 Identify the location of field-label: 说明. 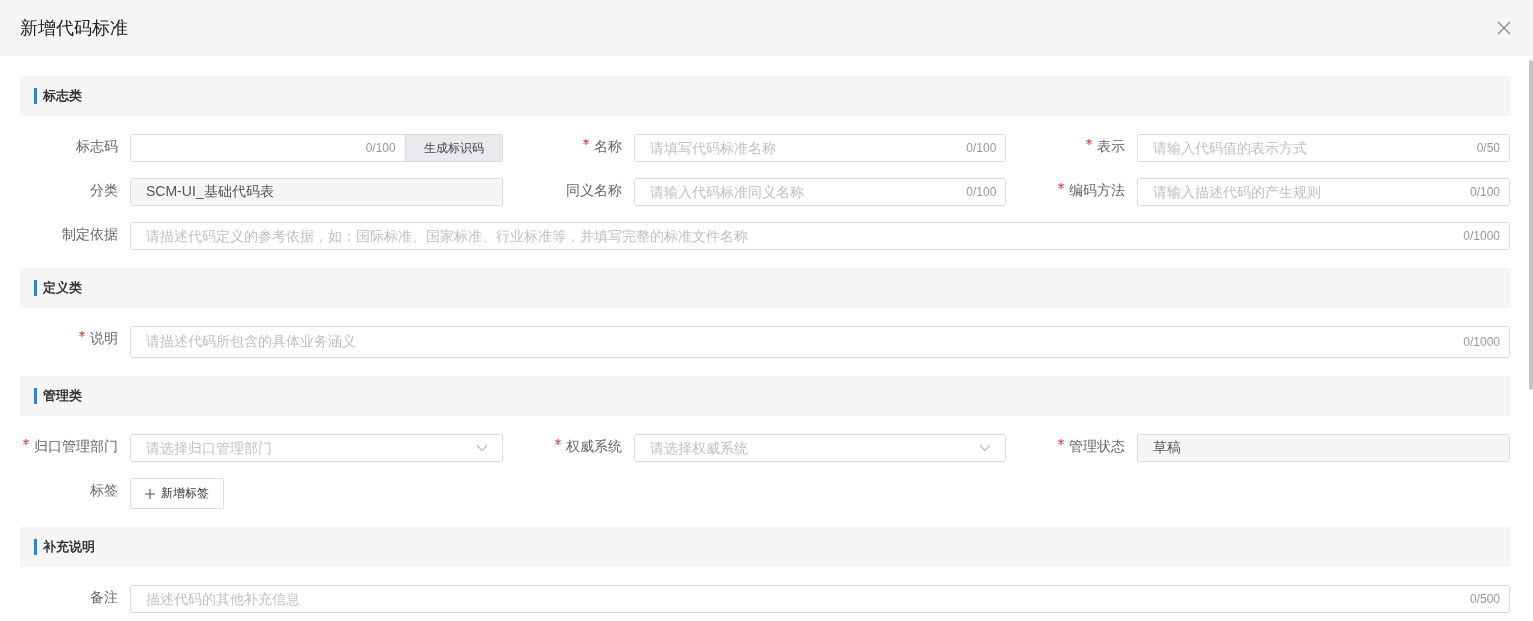
(69, 338).